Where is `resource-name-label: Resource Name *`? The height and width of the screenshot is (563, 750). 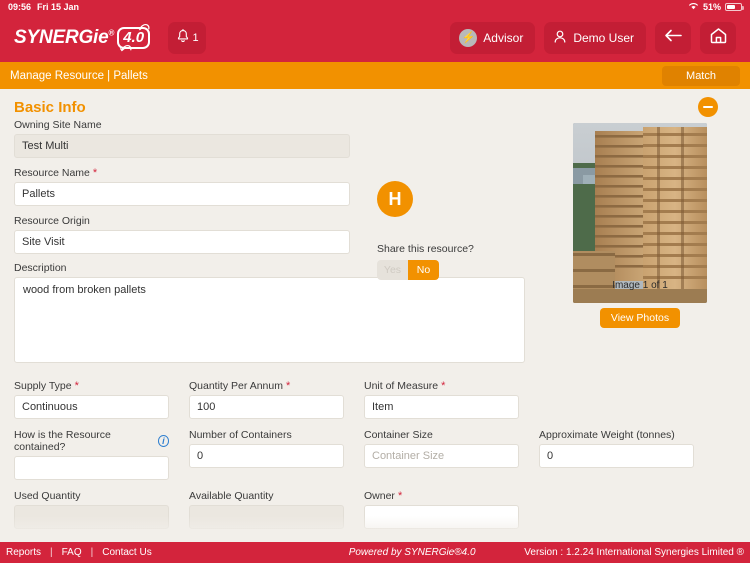 resource-name-label: Resource Name * is located at coordinates (56, 172).